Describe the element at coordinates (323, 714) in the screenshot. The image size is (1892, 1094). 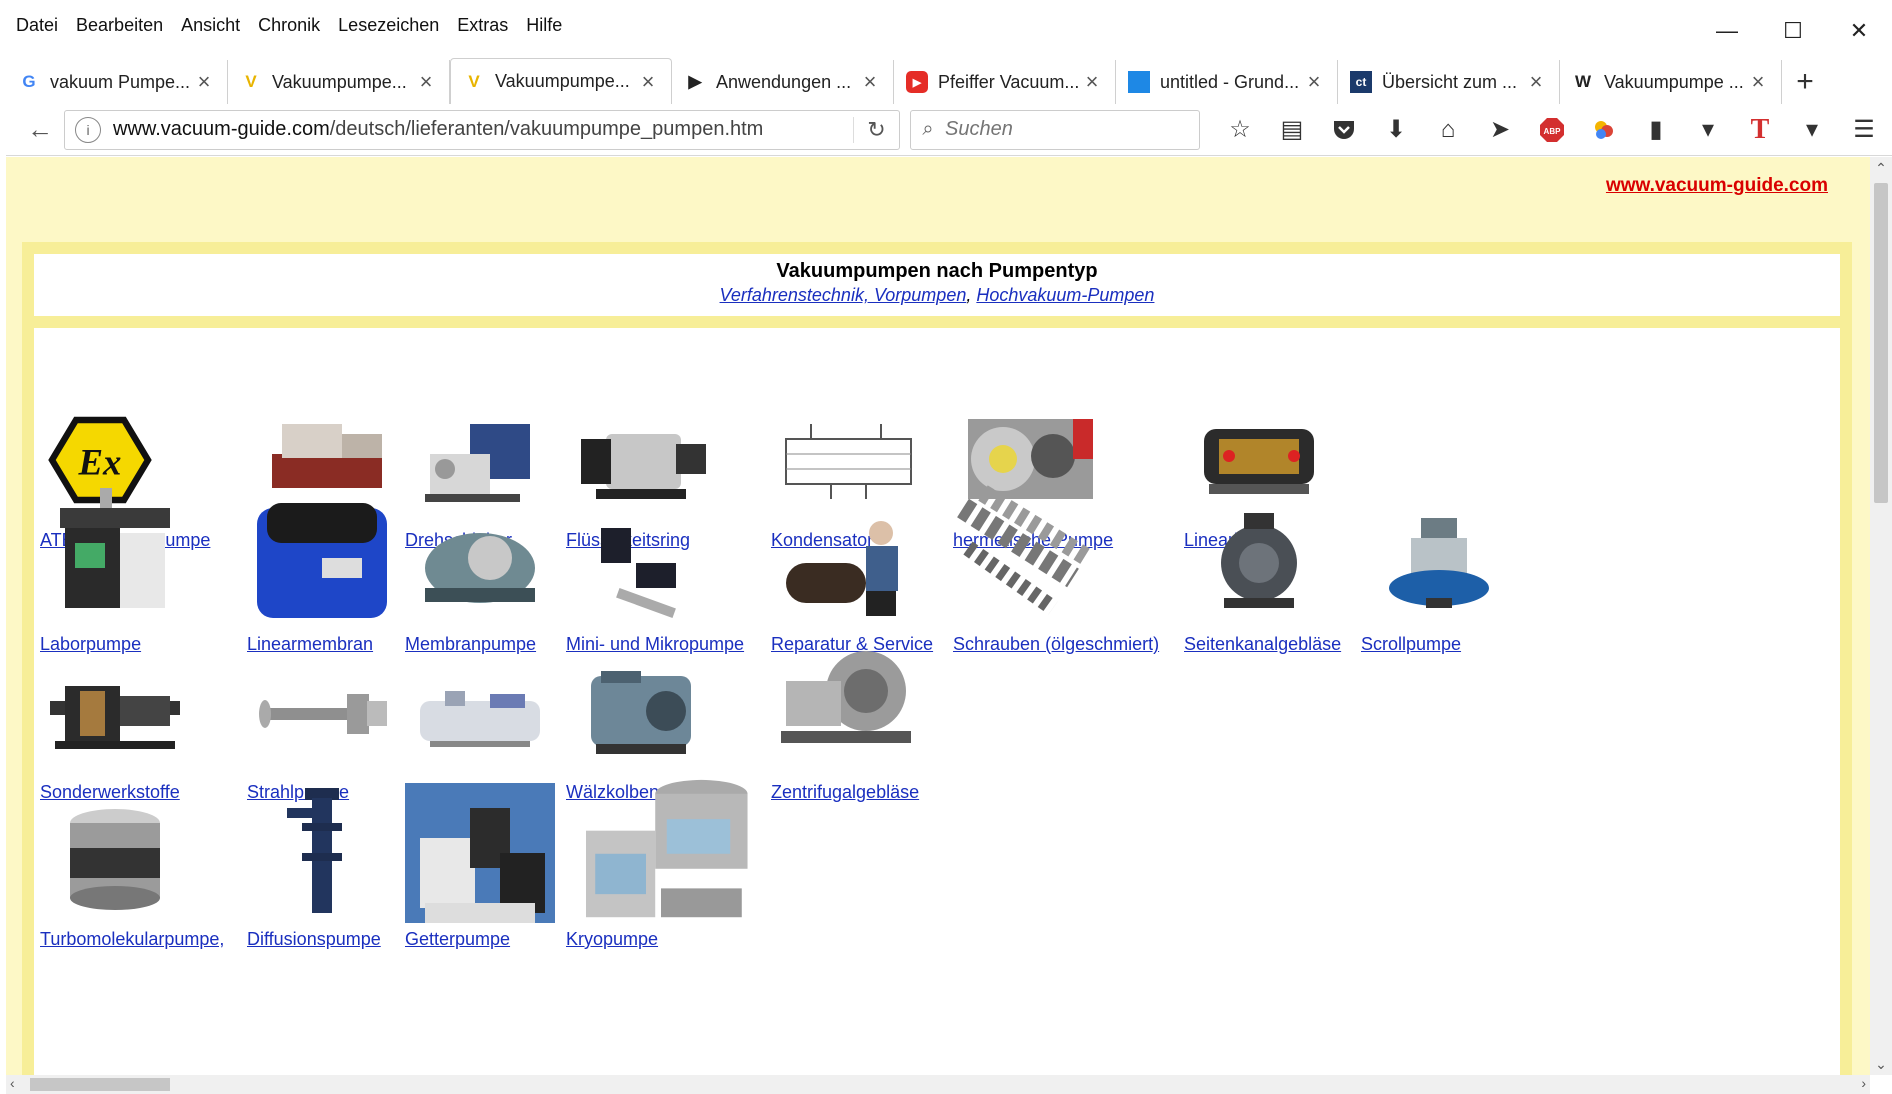
I see `jet-pump-image-drawing` at that location.